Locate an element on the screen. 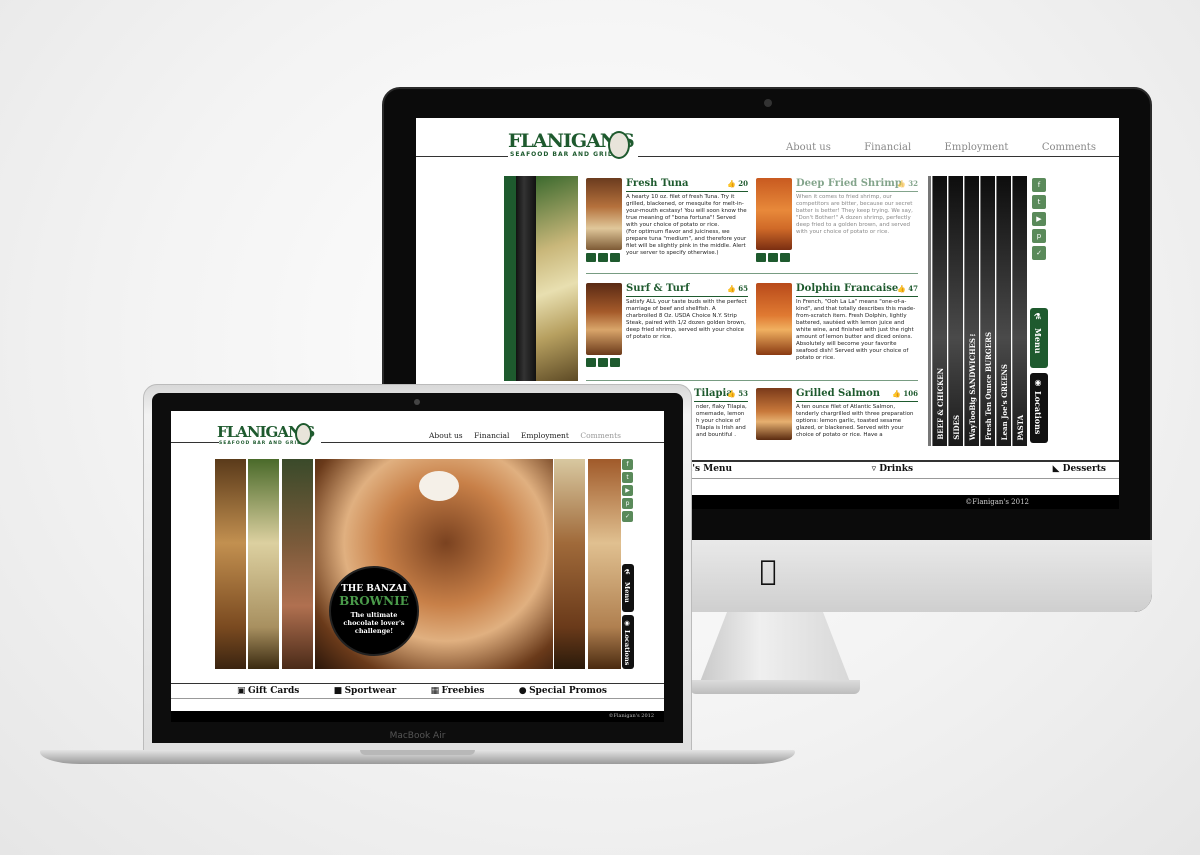  bottom-nav: d's Menu ▿ Drinks ◣ Desserts is located at coordinates (896, 469).